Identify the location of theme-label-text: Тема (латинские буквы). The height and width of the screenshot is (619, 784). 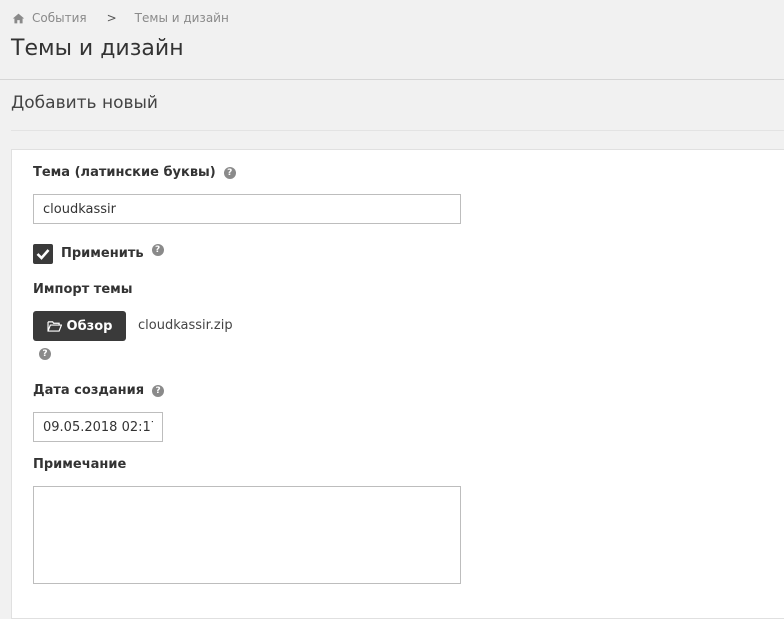
(124, 172).